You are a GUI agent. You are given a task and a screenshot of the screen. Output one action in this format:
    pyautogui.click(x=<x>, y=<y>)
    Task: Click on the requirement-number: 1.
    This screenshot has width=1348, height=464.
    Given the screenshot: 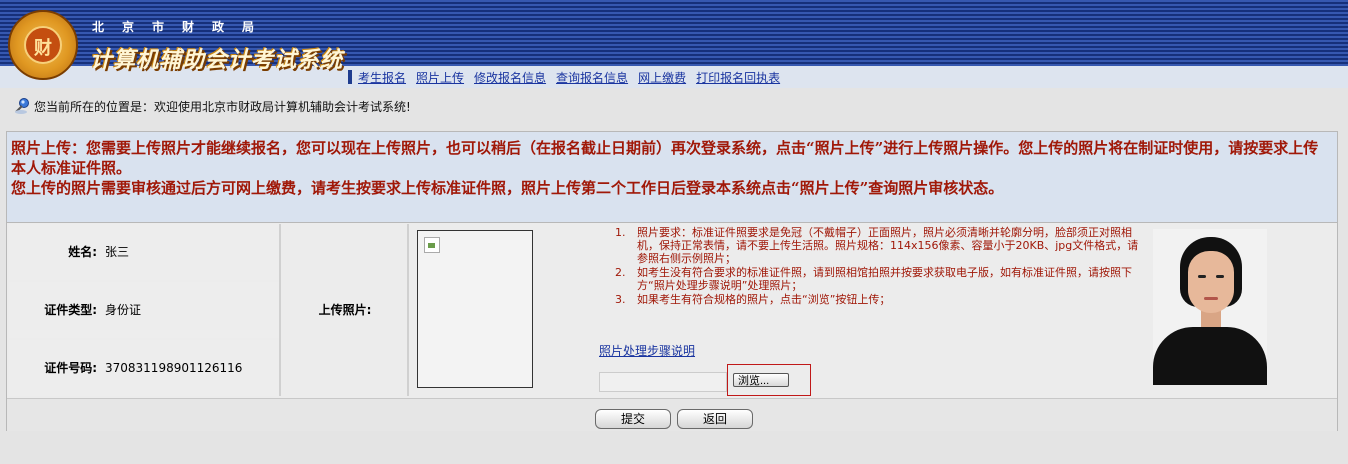 What is the action you would take?
    pyautogui.click(x=620, y=232)
    